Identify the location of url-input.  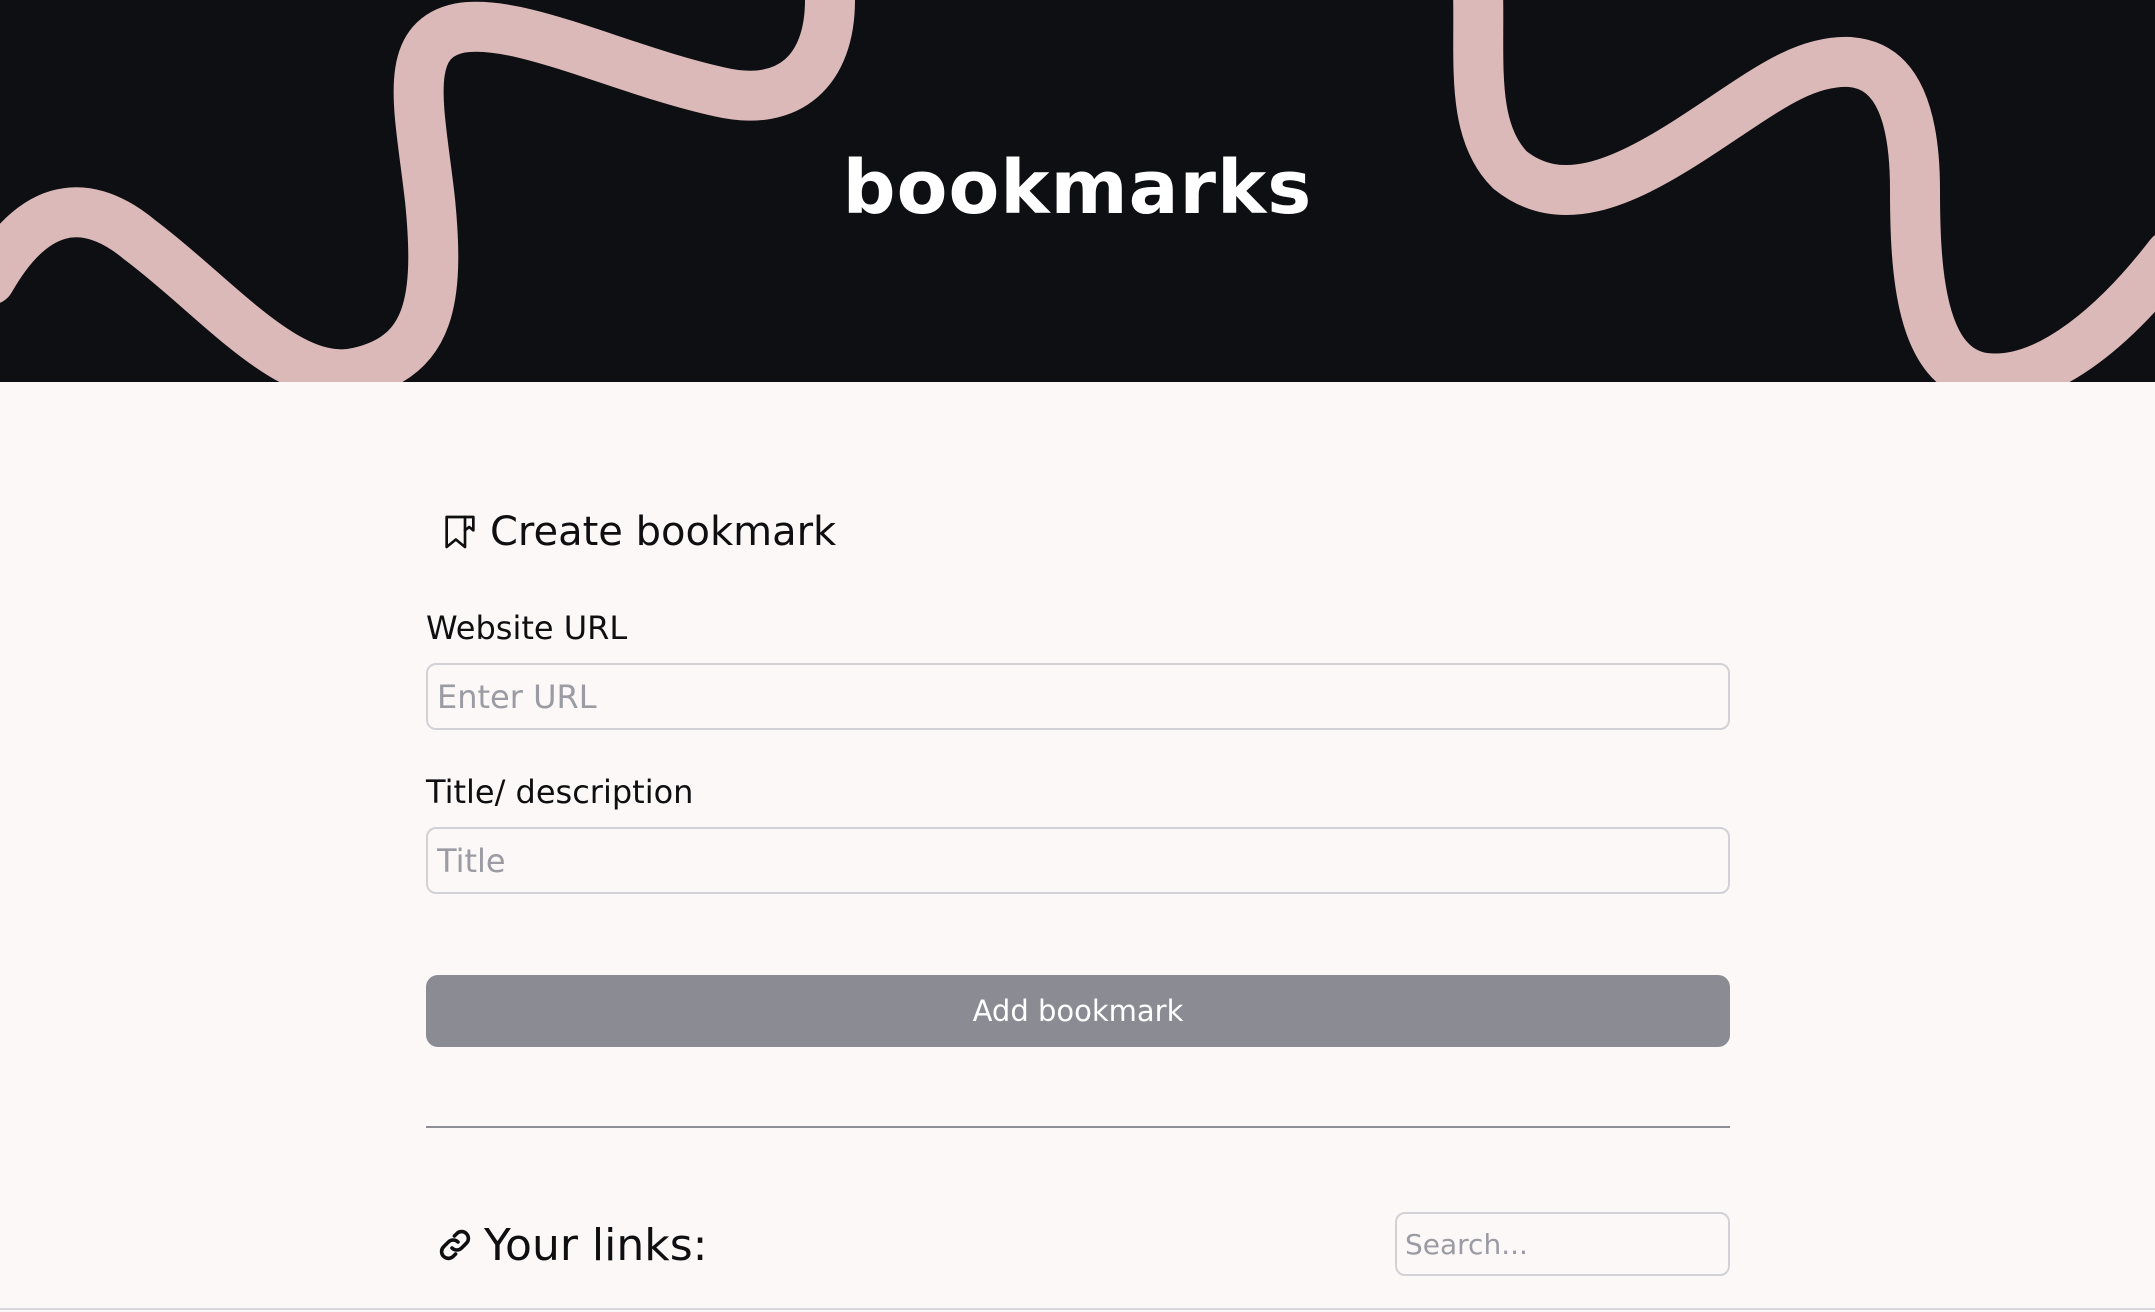
(1078, 696).